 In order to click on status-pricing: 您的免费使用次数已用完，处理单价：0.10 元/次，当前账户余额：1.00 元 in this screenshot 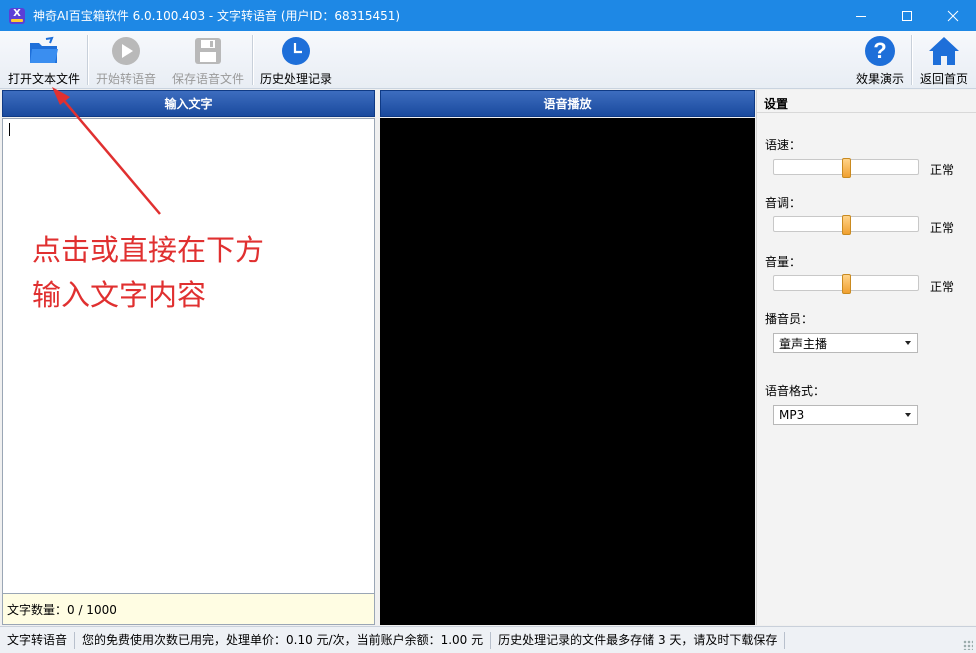, I will do `click(283, 640)`.